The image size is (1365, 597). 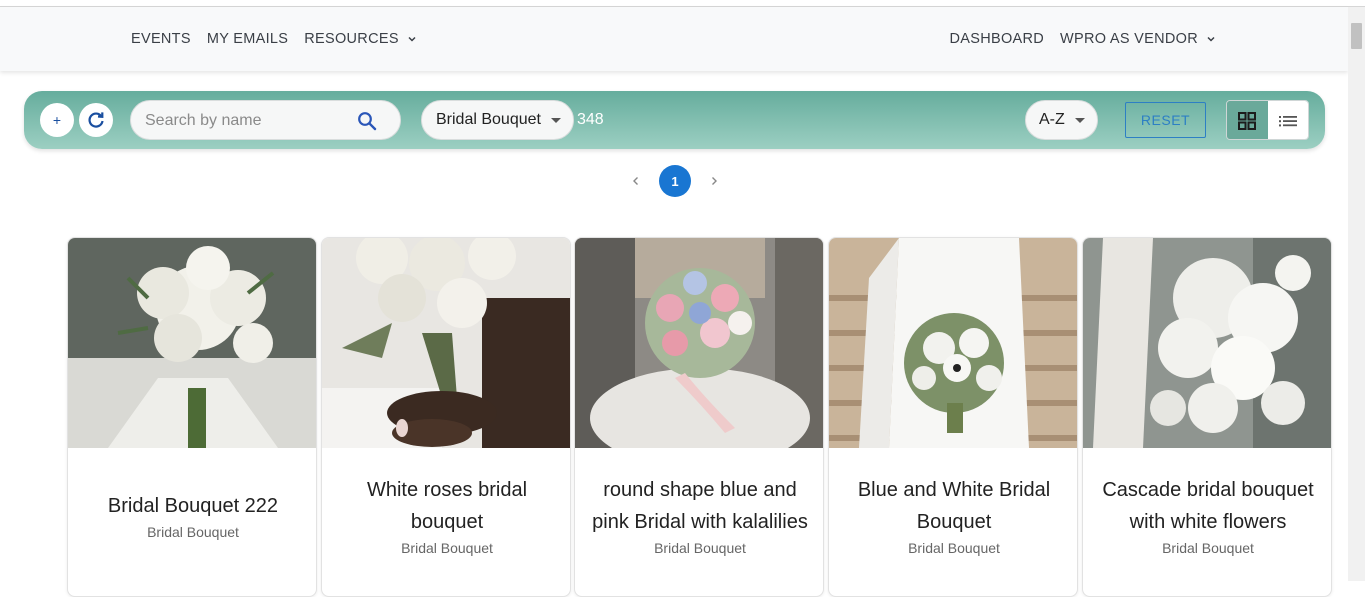 I want to click on bouquet-photo-blue-pink, so click(x=699, y=343).